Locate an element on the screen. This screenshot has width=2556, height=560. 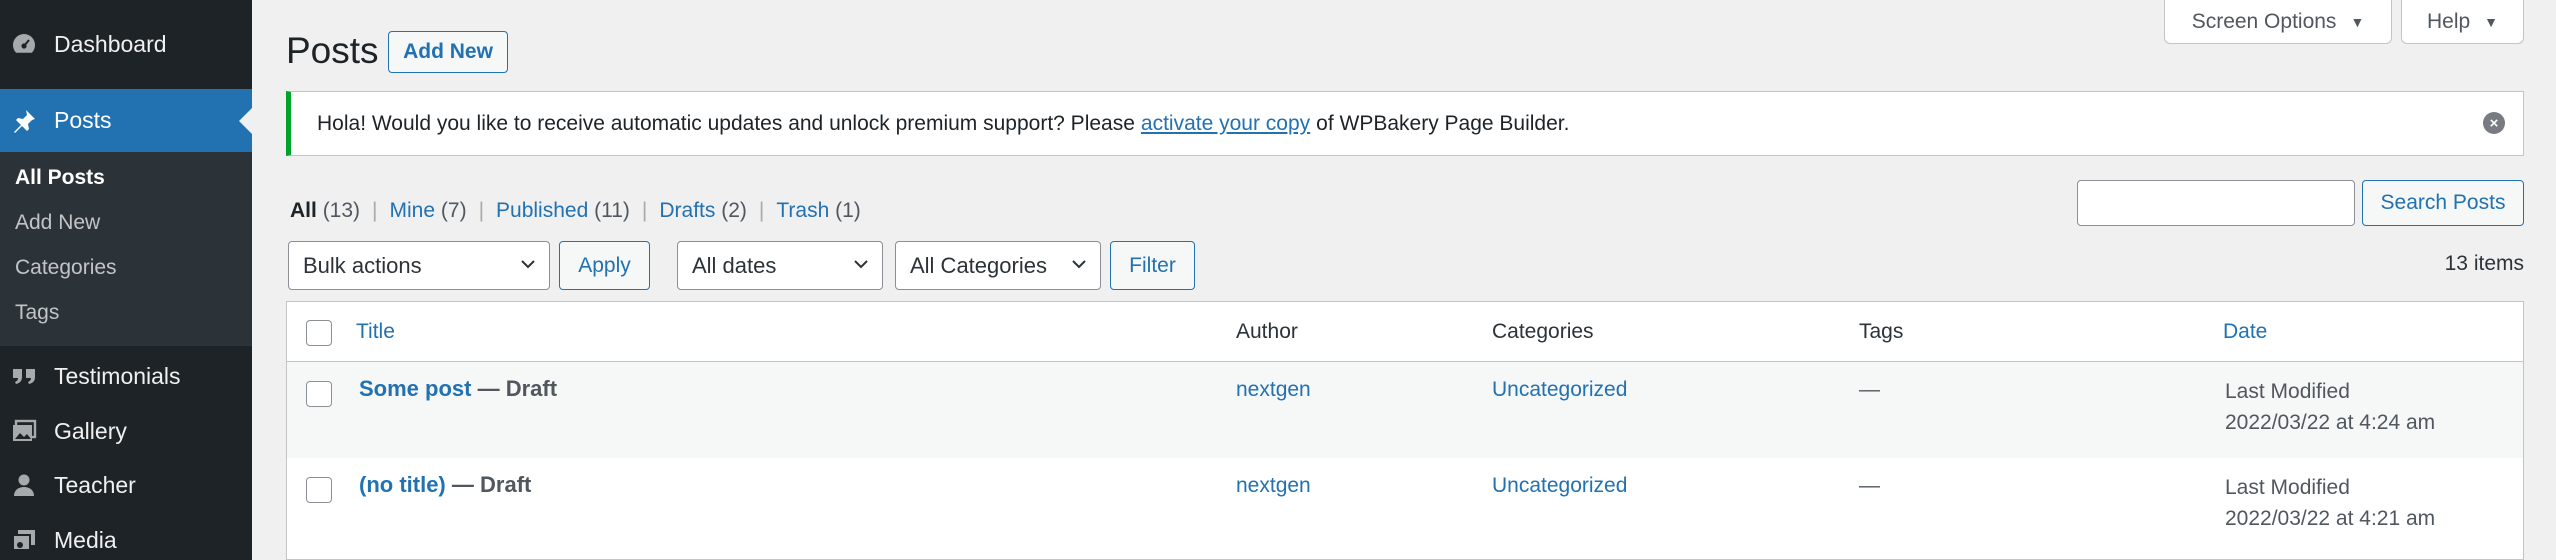
filter-button: Filter is located at coordinates (1152, 265).